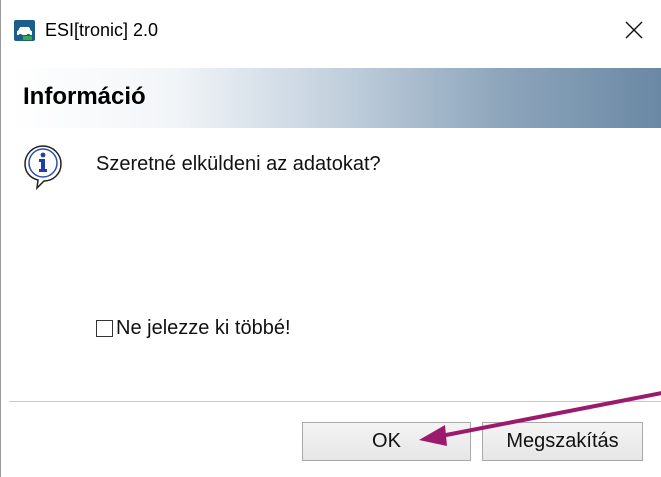 The height and width of the screenshot is (477, 661). What do you see at coordinates (24, 30) in the screenshot?
I see `car-diagnostic-icon` at bounding box center [24, 30].